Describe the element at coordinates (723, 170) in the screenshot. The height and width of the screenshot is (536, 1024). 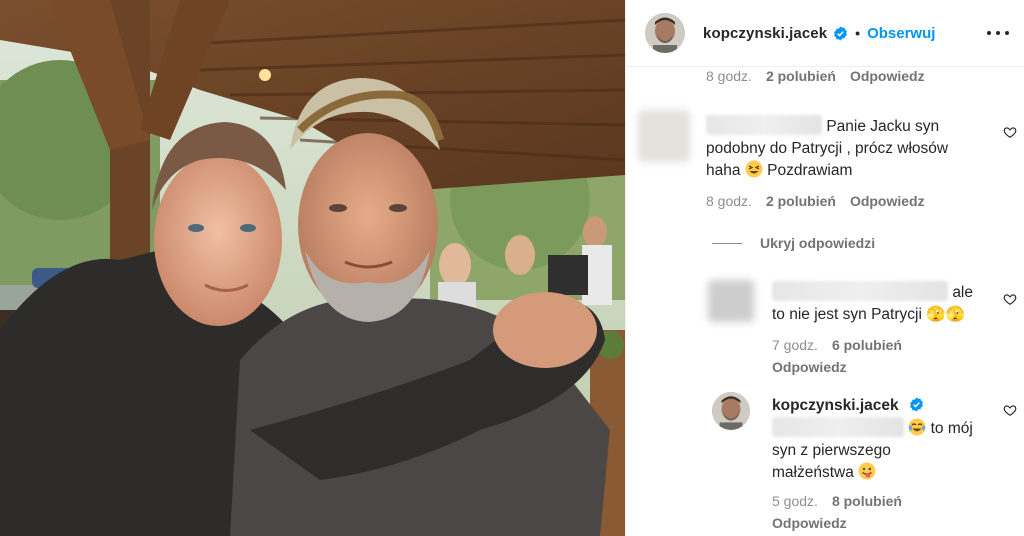
I see `comment-line: haha` at that location.